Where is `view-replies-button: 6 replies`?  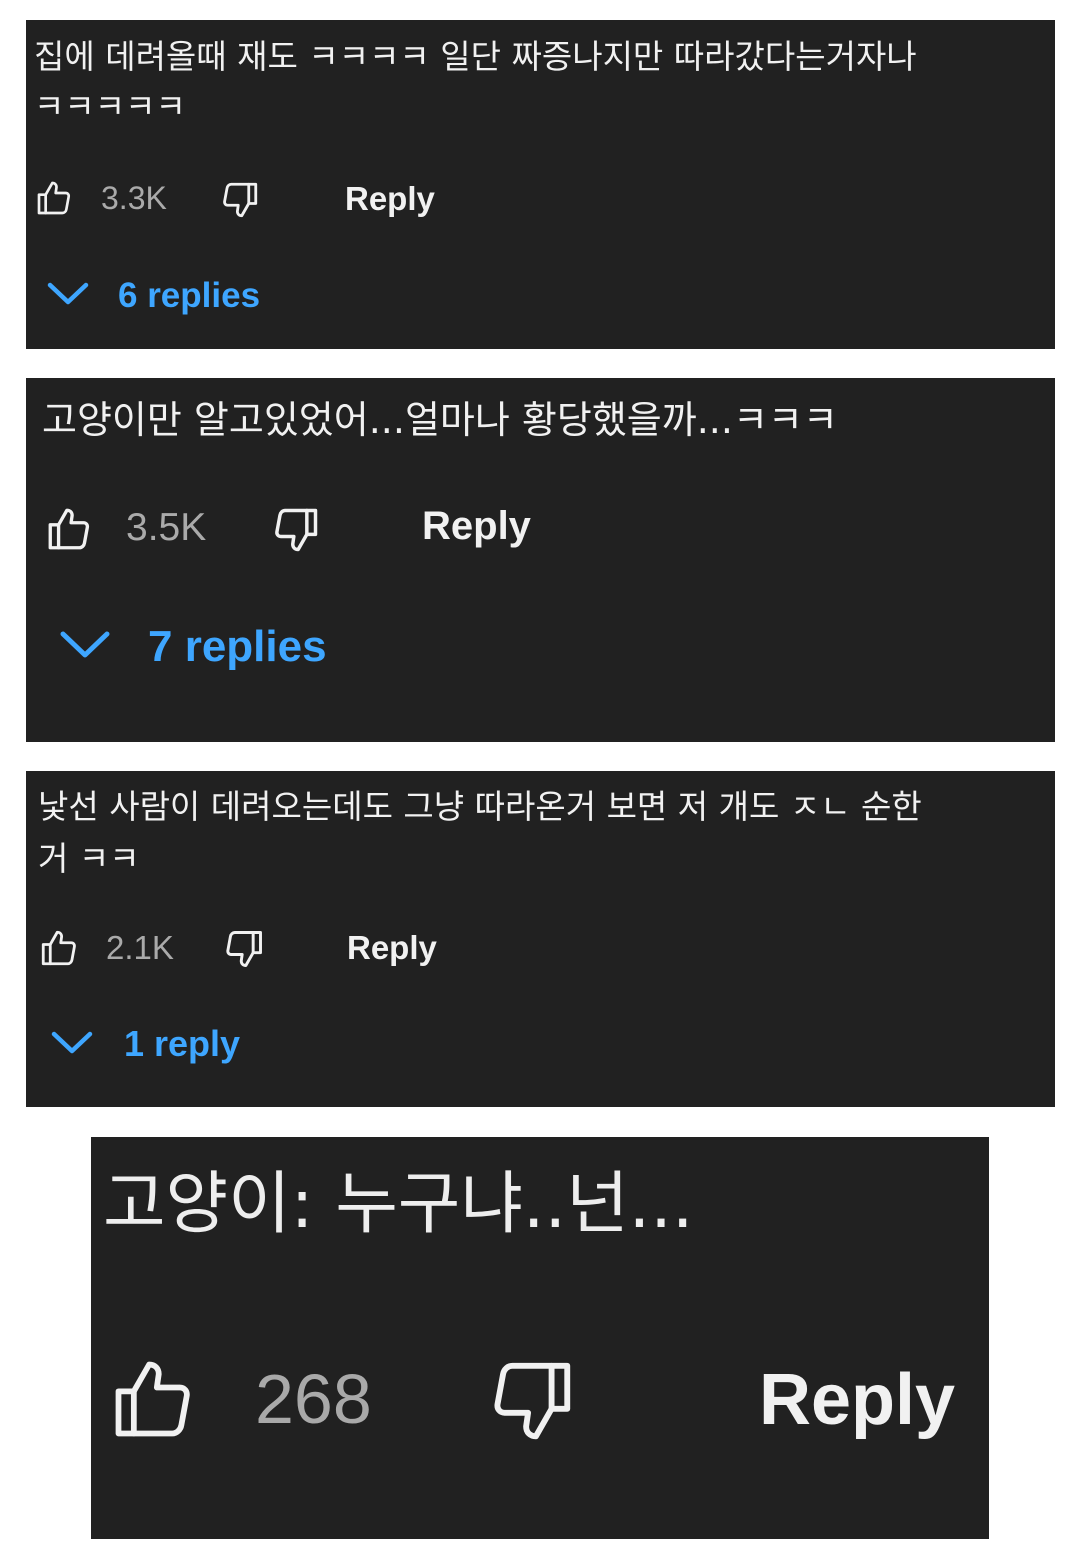 view-replies-button: 6 replies is located at coordinates (153, 296).